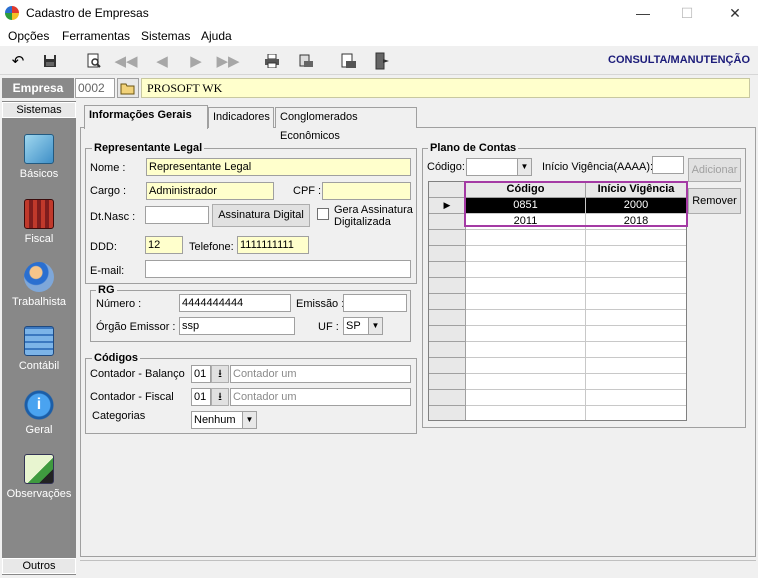  What do you see at coordinates (224, 420) in the screenshot?
I see `categorias-select: Nenhum ▼` at bounding box center [224, 420].